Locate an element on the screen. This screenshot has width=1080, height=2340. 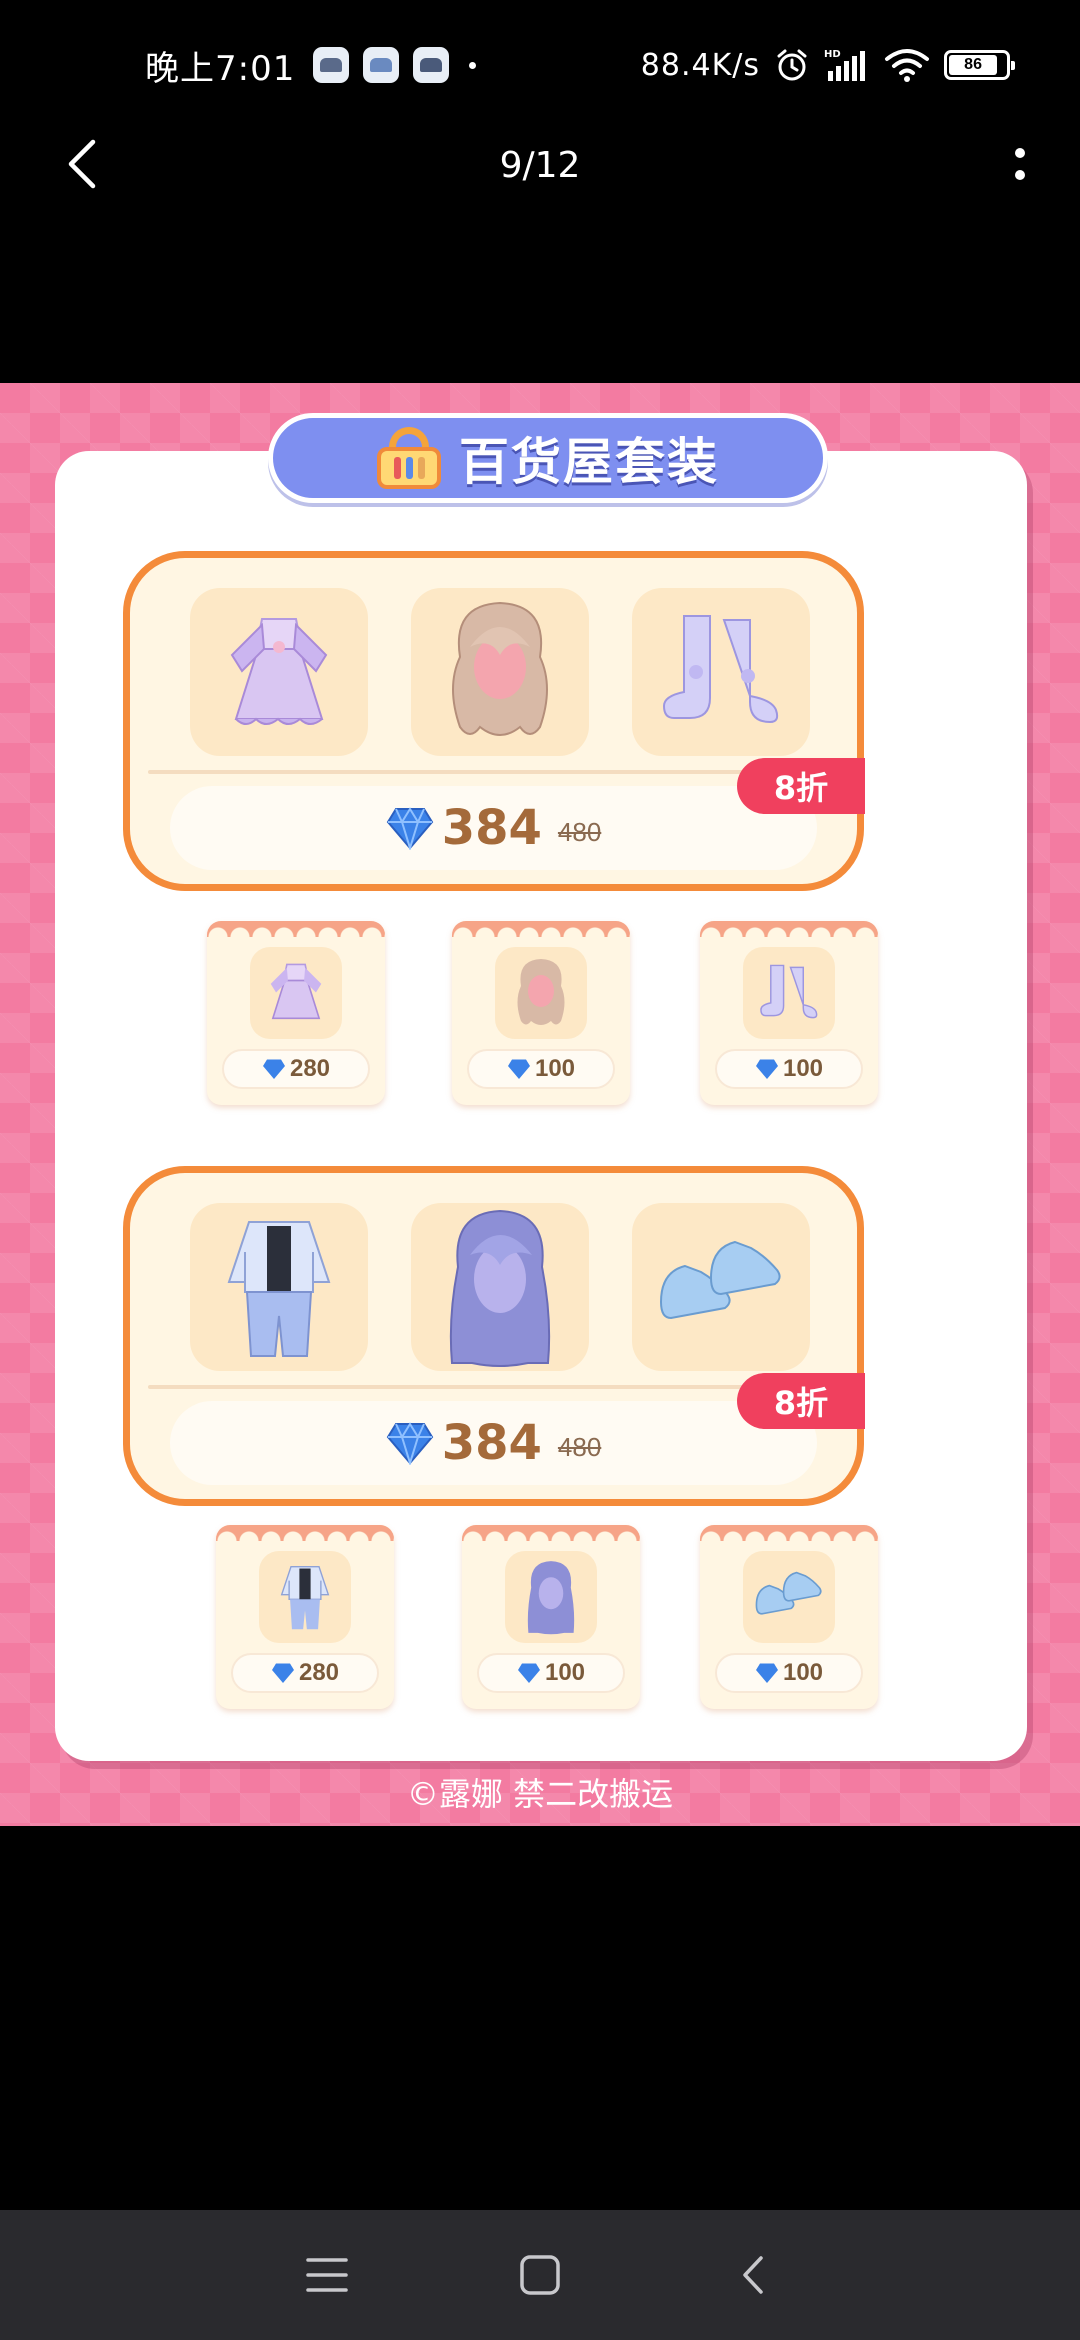
back-icon is located at coordinates (753, 2275).